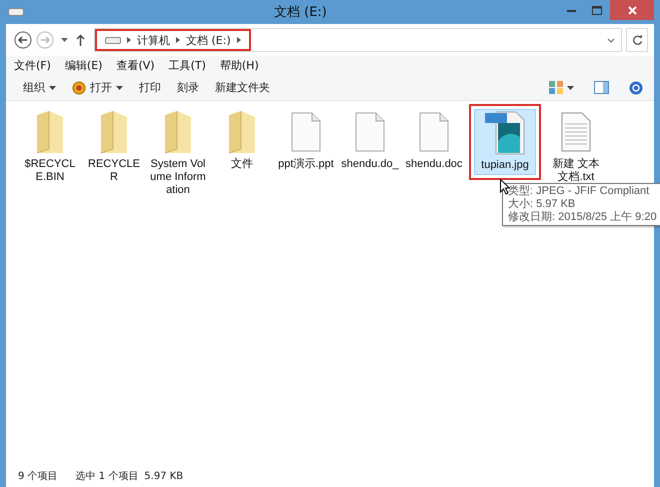 This screenshot has height=487, width=660. What do you see at coordinates (107, 476) in the screenshot?
I see `selection-count: 选中 1 个项目` at bounding box center [107, 476].